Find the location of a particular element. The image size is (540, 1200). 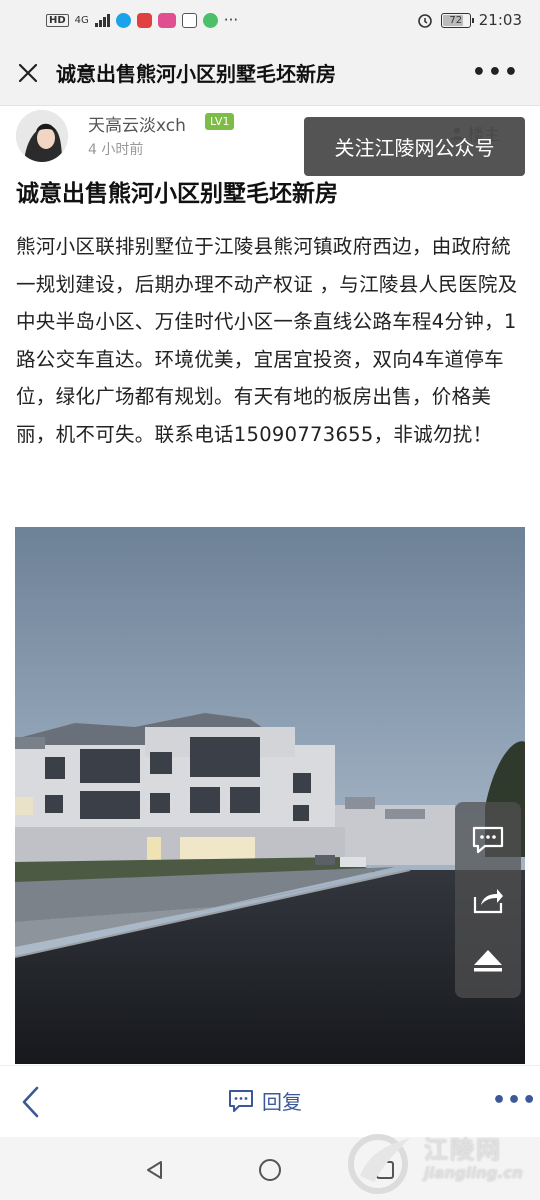

battery-indicator: 72 is located at coordinates (457, 20).